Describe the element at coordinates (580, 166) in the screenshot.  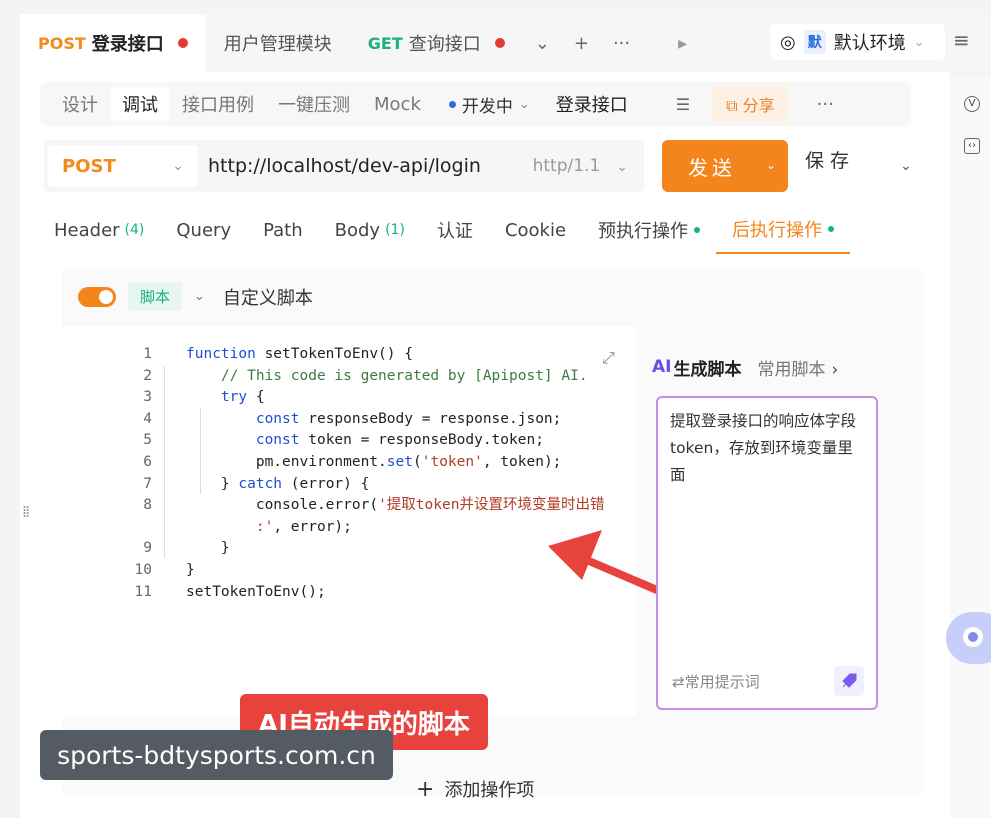
I see `protocol-select: http/1.1 ⌄` at that location.